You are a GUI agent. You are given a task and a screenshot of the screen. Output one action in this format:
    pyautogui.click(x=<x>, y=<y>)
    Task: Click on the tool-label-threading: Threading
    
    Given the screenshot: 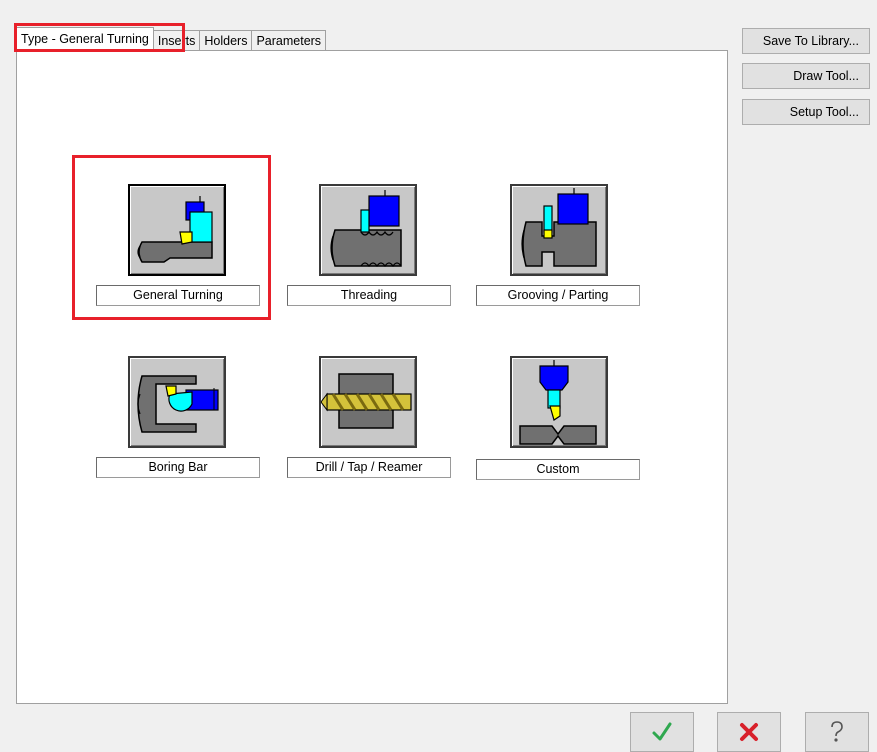 What is the action you would take?
    pyautogui.click(x=369, y=295)
    